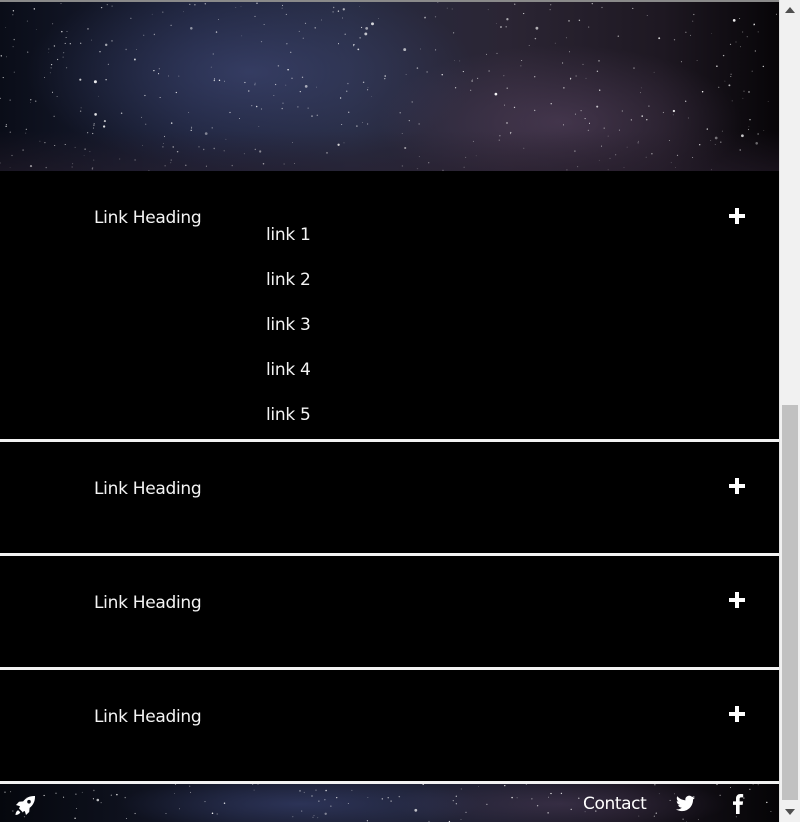 This screenshot has width=800, height=822. What do you see at coordinates (288, 325) in the screenshot?
I see `sublink-3: link 3` at bounding box center [288, 325].